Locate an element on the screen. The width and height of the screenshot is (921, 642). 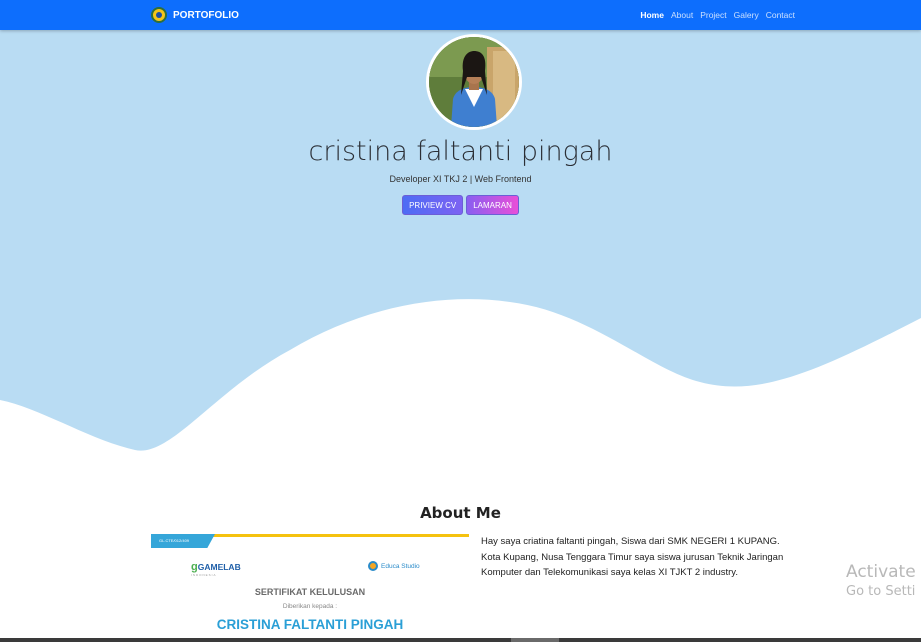
school-logo-icon is located at coordinates (159, 15).